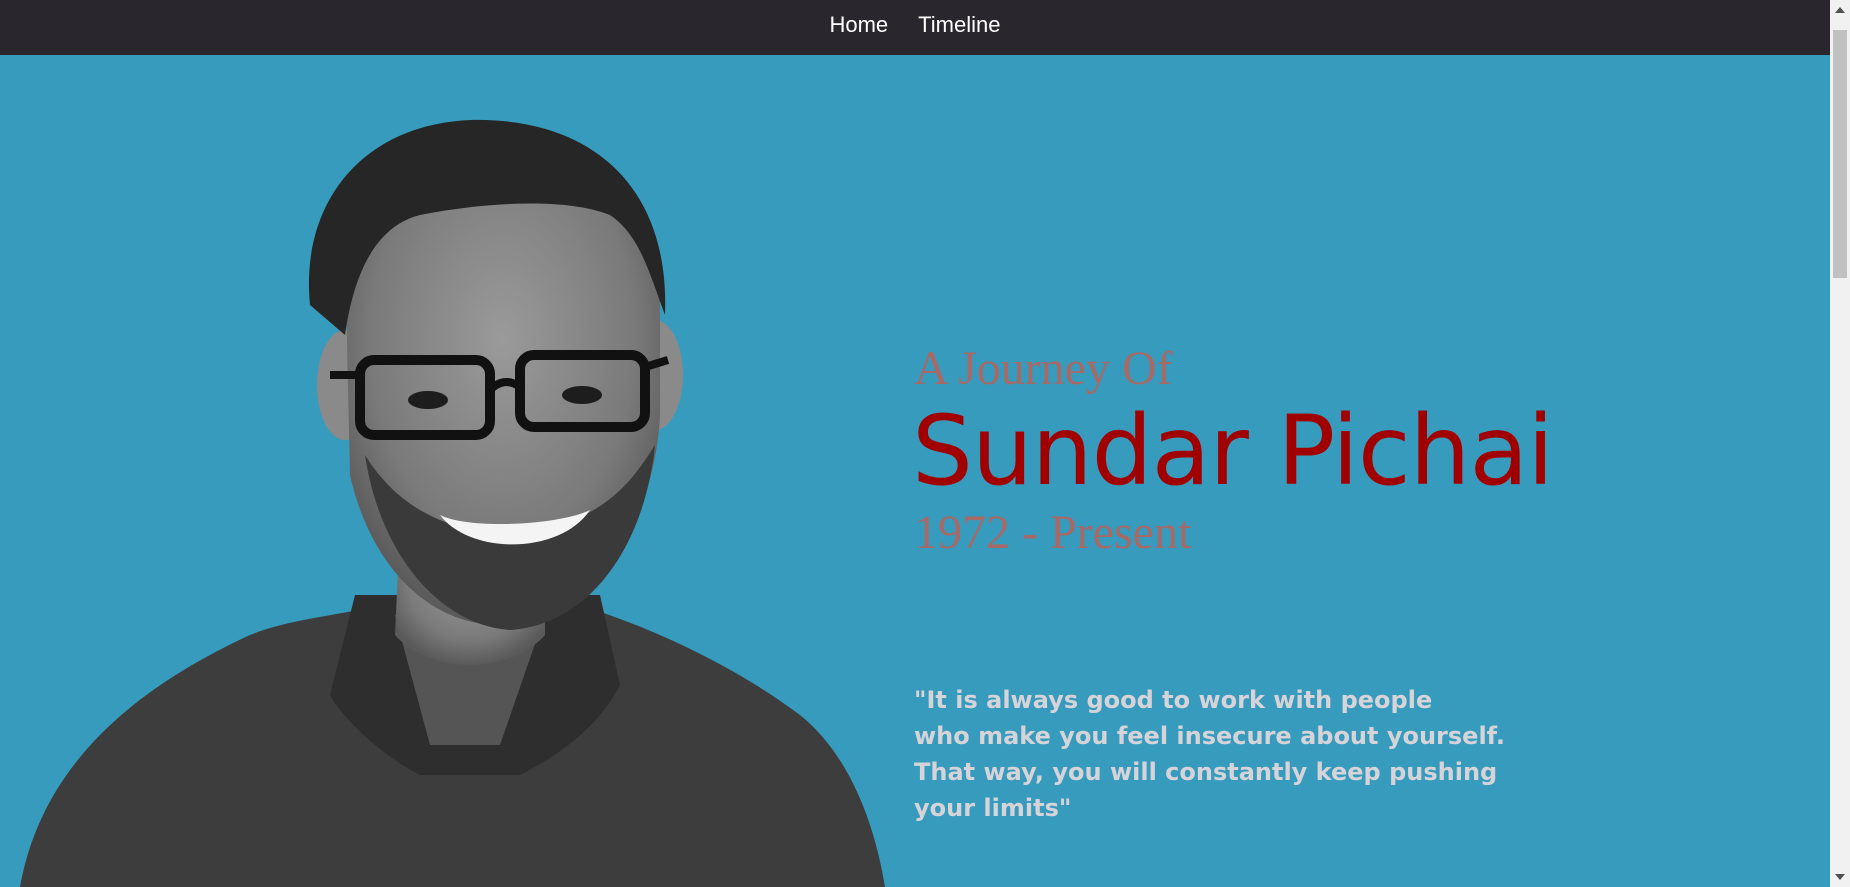 This screenshot has width=1850, height=887. I want to click on top-navbar: Home Timeline, so click(915, 27).